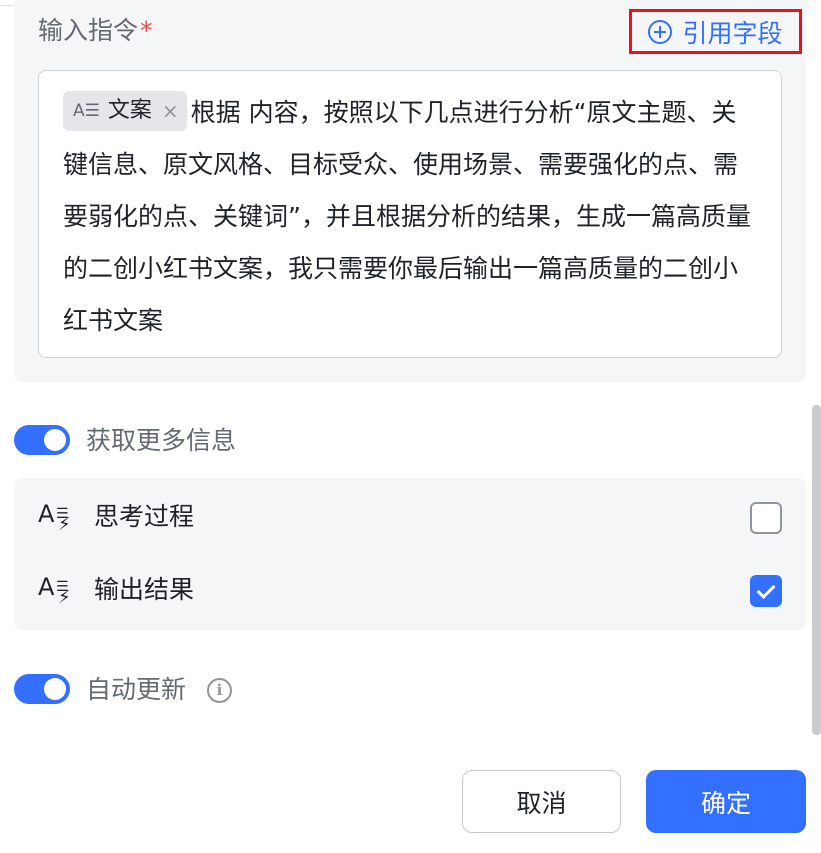 This screenshot has height=853, width=821. What do you see at coordinates (660, 31) in the screenshot?
I see `add-circle-icon` at bounding box center [660, 31].